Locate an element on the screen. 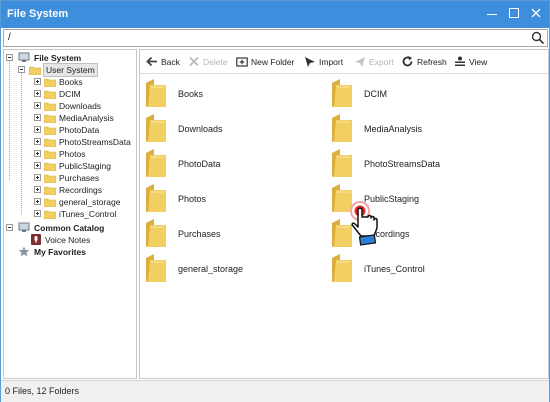  folder-item: MediaAnalysis is located at coordinates (420, 128).